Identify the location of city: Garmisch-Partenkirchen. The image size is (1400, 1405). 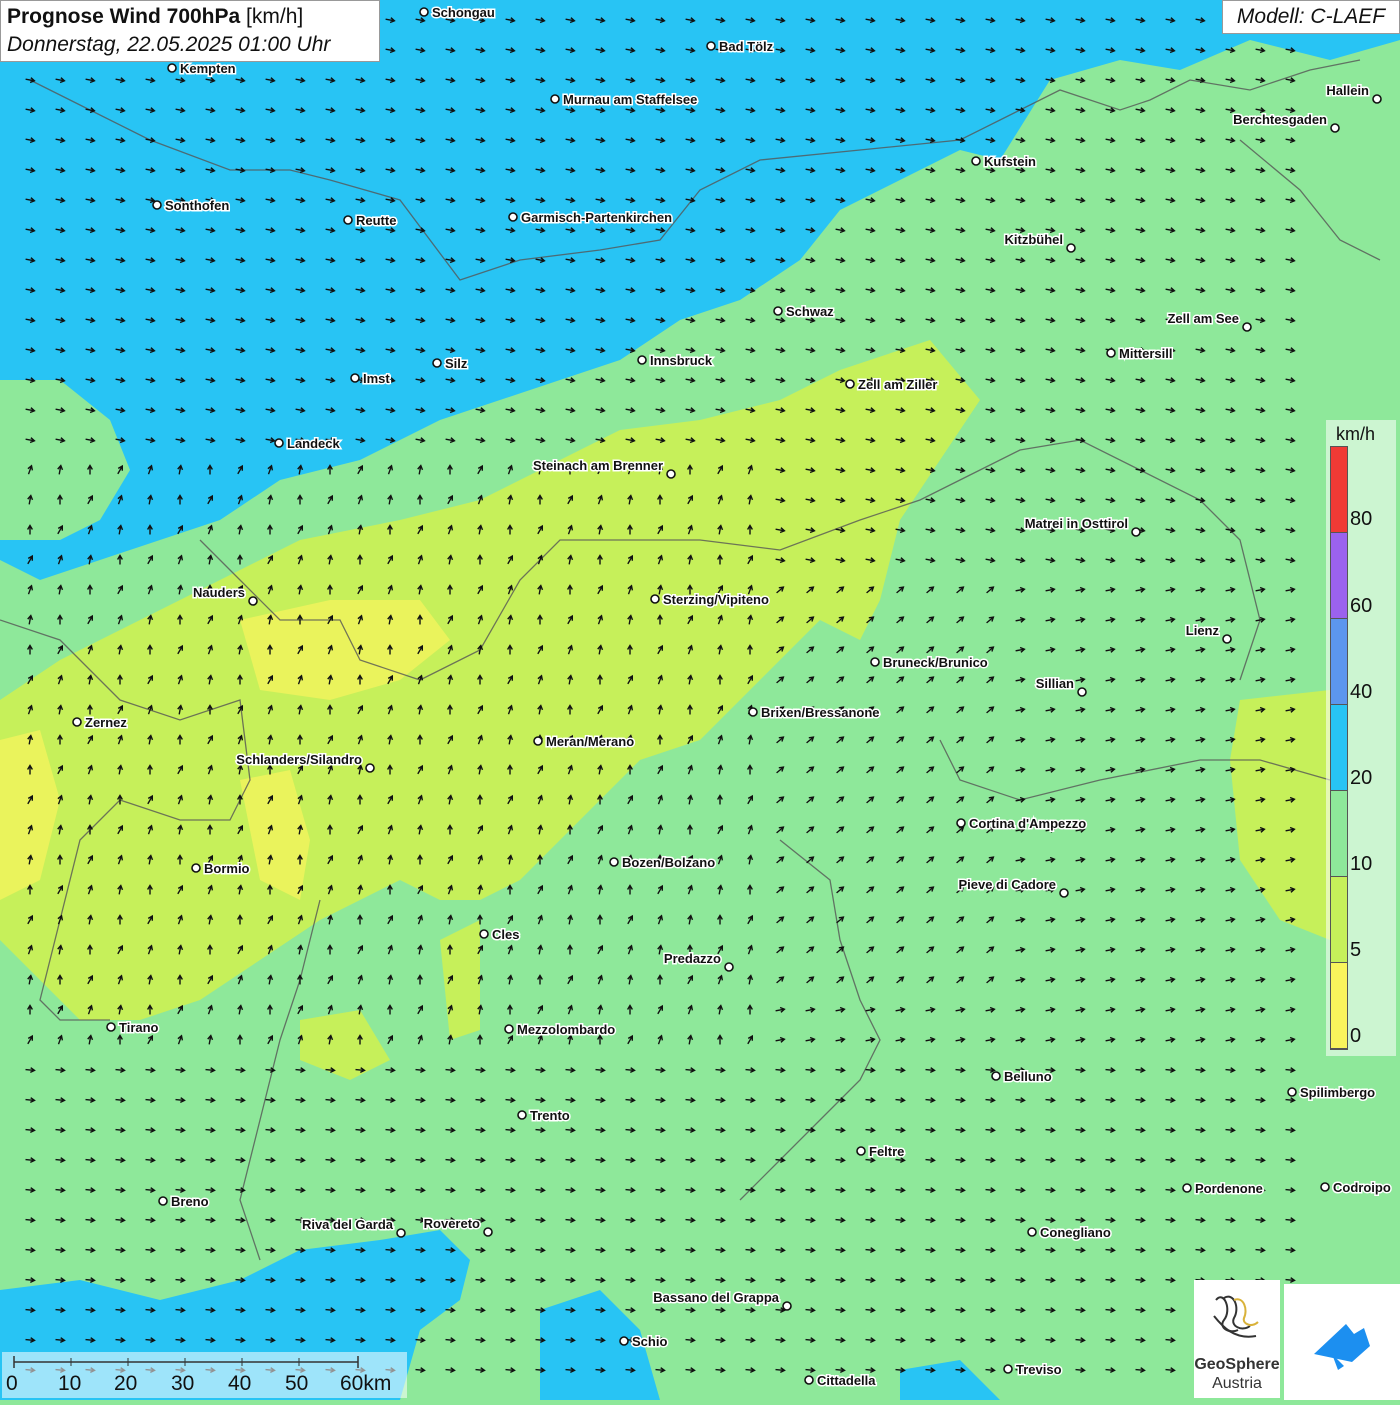
(591, 218).